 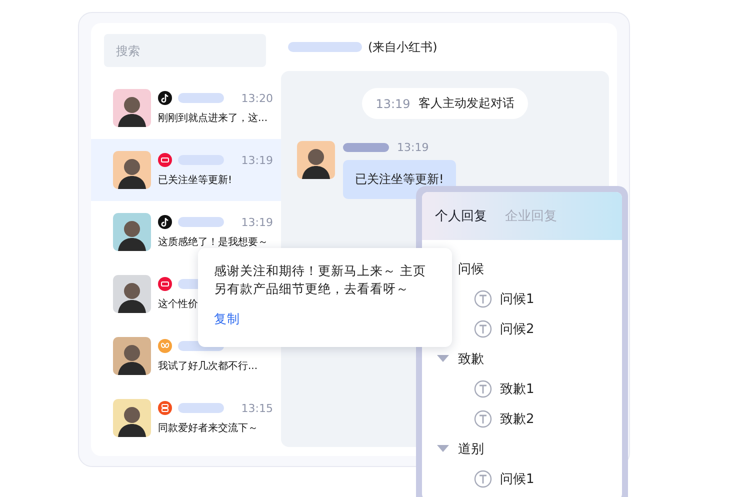 What do you see at coordinates (320, 280) in the screenshot?
I see `popup-text: 感谢关注和期待！更新马上来～ 主页另有款产品细节更绝，去看看呀～` at bounding box center [320, 280].